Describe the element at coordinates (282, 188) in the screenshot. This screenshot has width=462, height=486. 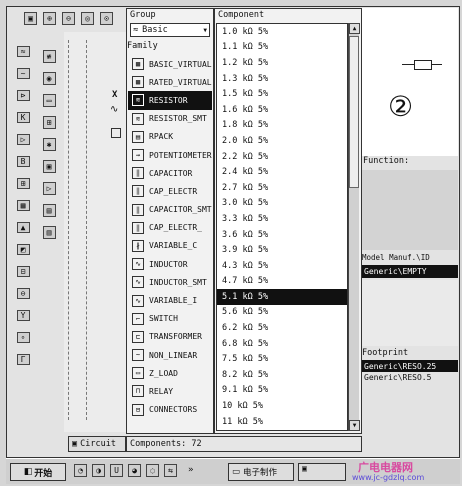
I see `component-item: 2.7 kΩ 5%` at that location.